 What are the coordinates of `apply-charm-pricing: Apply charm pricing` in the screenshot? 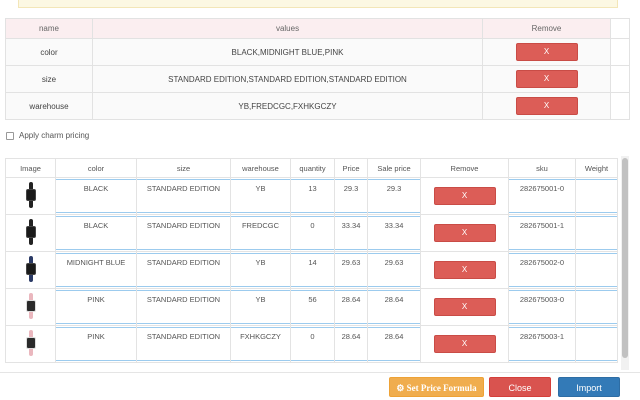 It's located at (47, 135).